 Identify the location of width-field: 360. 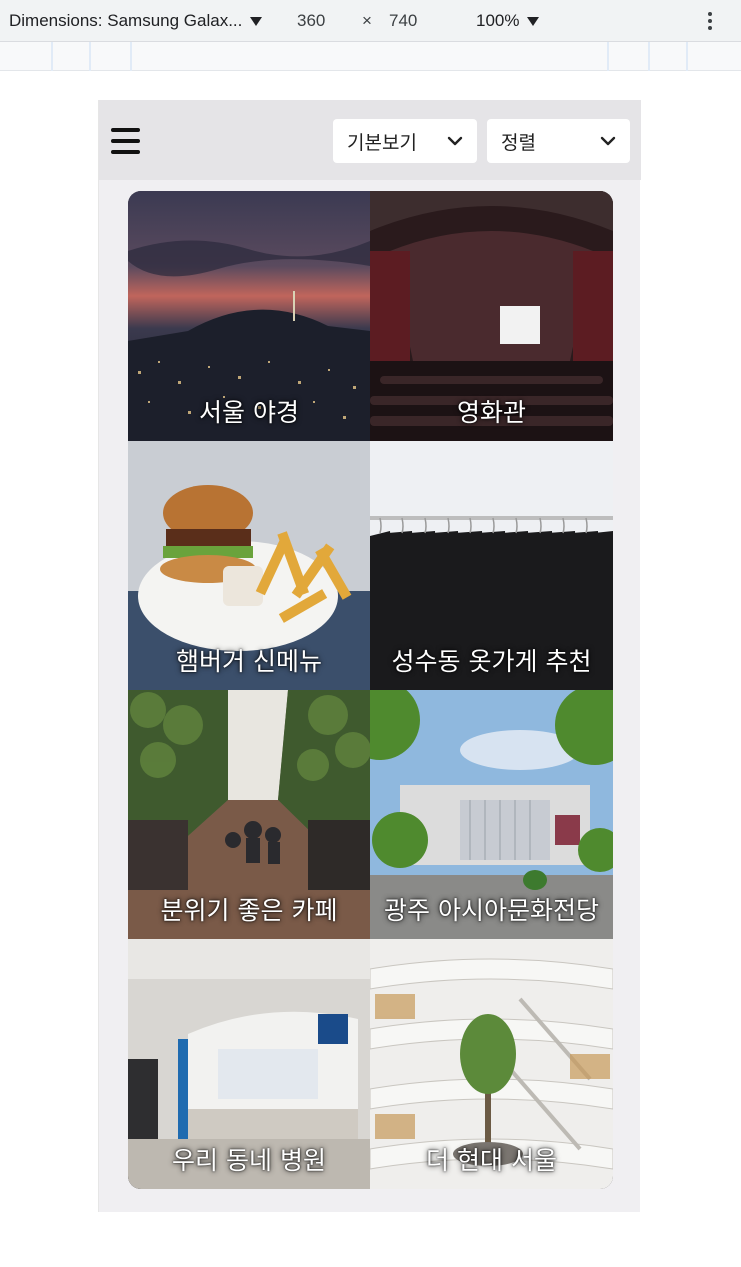
(311, 21).